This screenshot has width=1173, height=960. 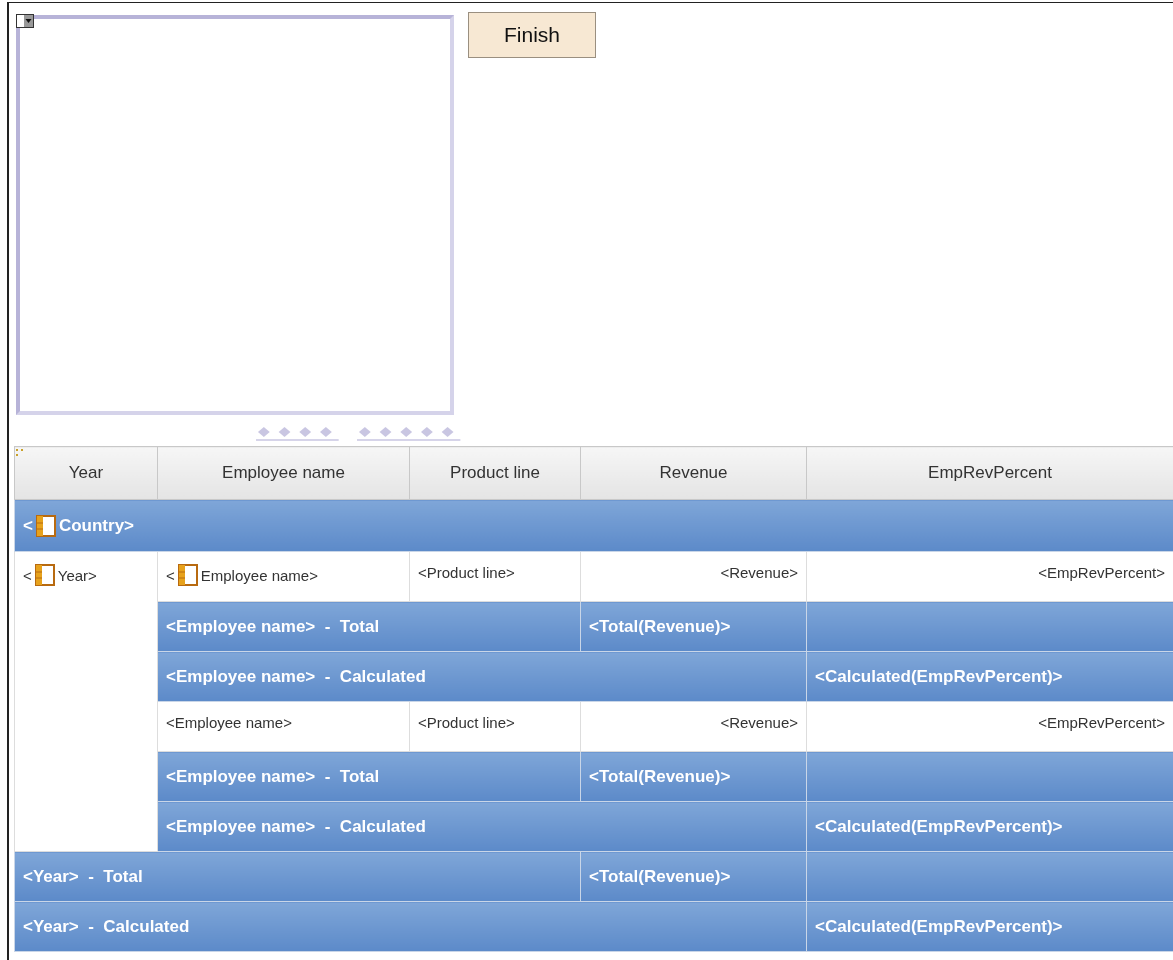 I want to click on dropdown-icon, so click(x=25, y=21).